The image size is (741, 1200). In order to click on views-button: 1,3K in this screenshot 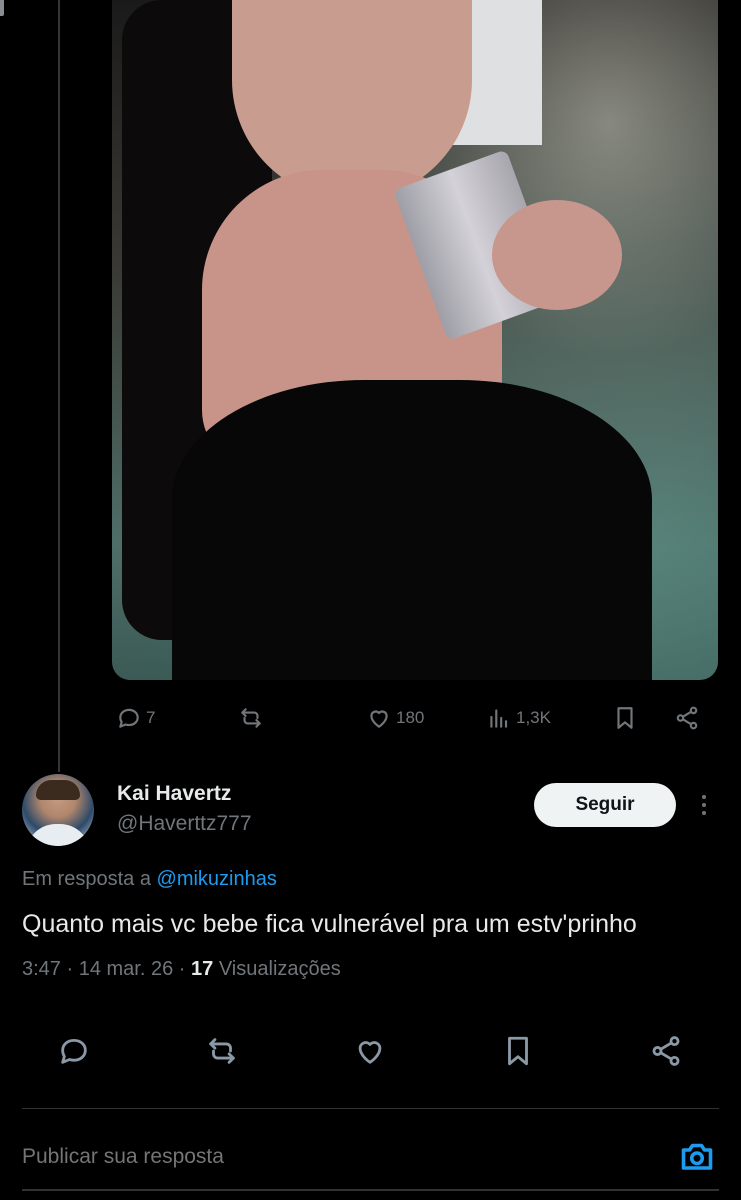, I will do `click(518, 718)`.